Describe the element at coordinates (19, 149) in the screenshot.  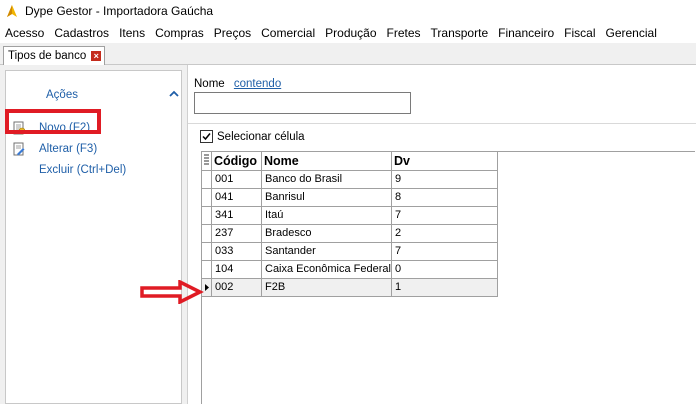
I see `edit-document-icon` at that location.